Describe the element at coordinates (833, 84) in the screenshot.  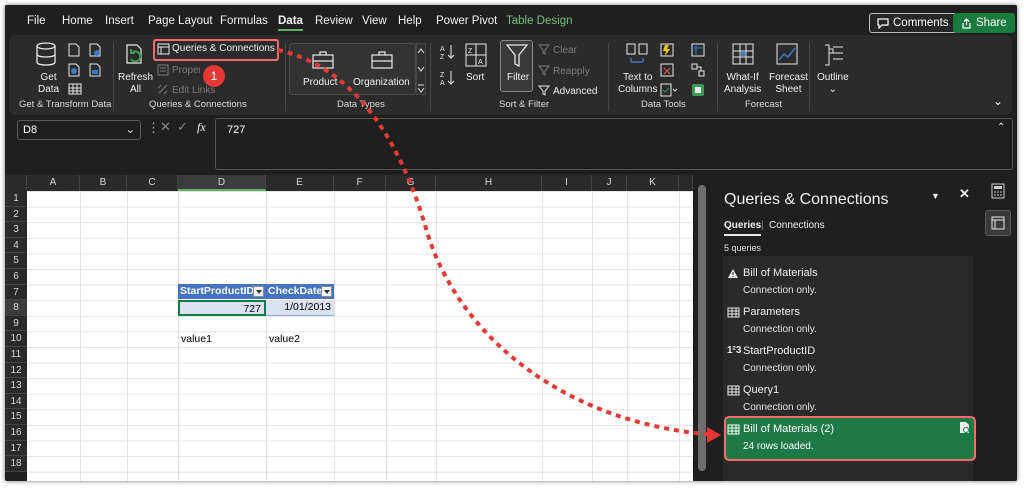
I see `outline-button: Outline ⌄` at that location.